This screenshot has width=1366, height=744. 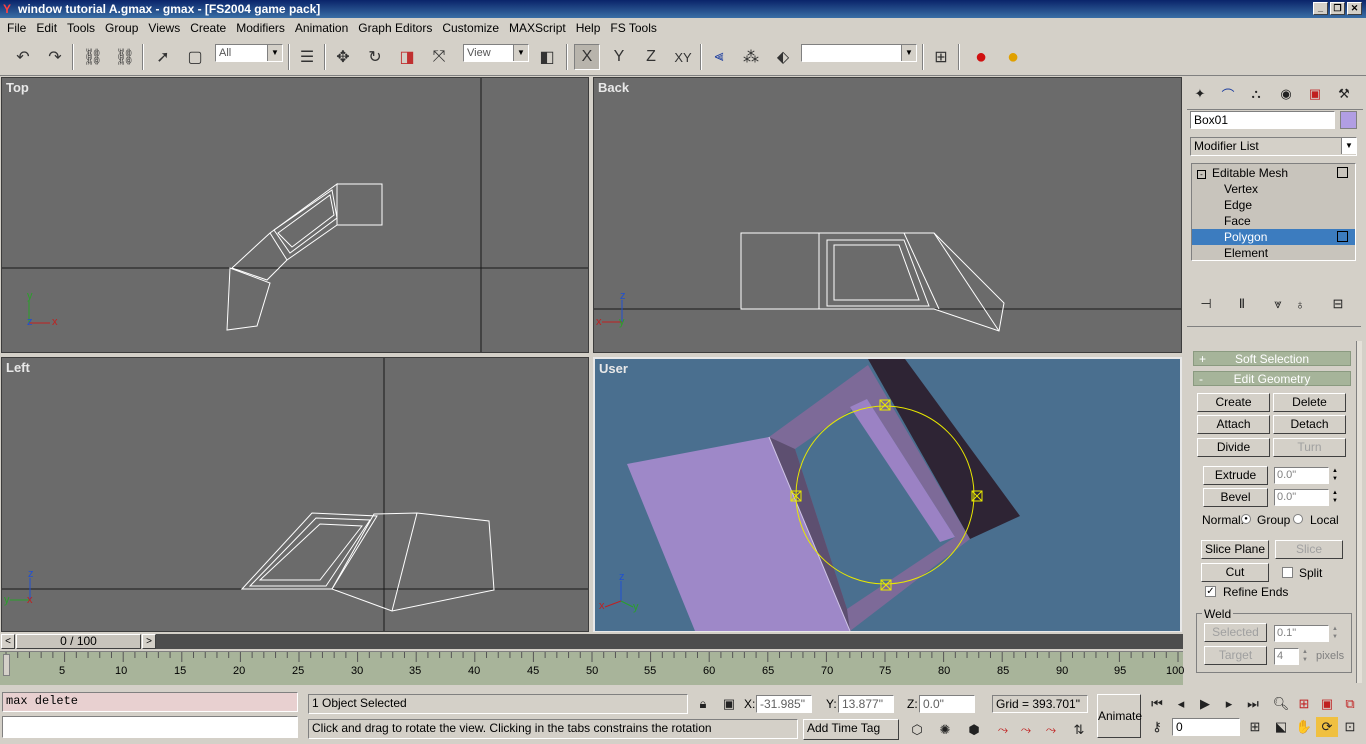 What do you see at coordinates (941, 57) in the screenshot?
I see `schematic-view-icon: ⊞` at bounding box center [941, 57].